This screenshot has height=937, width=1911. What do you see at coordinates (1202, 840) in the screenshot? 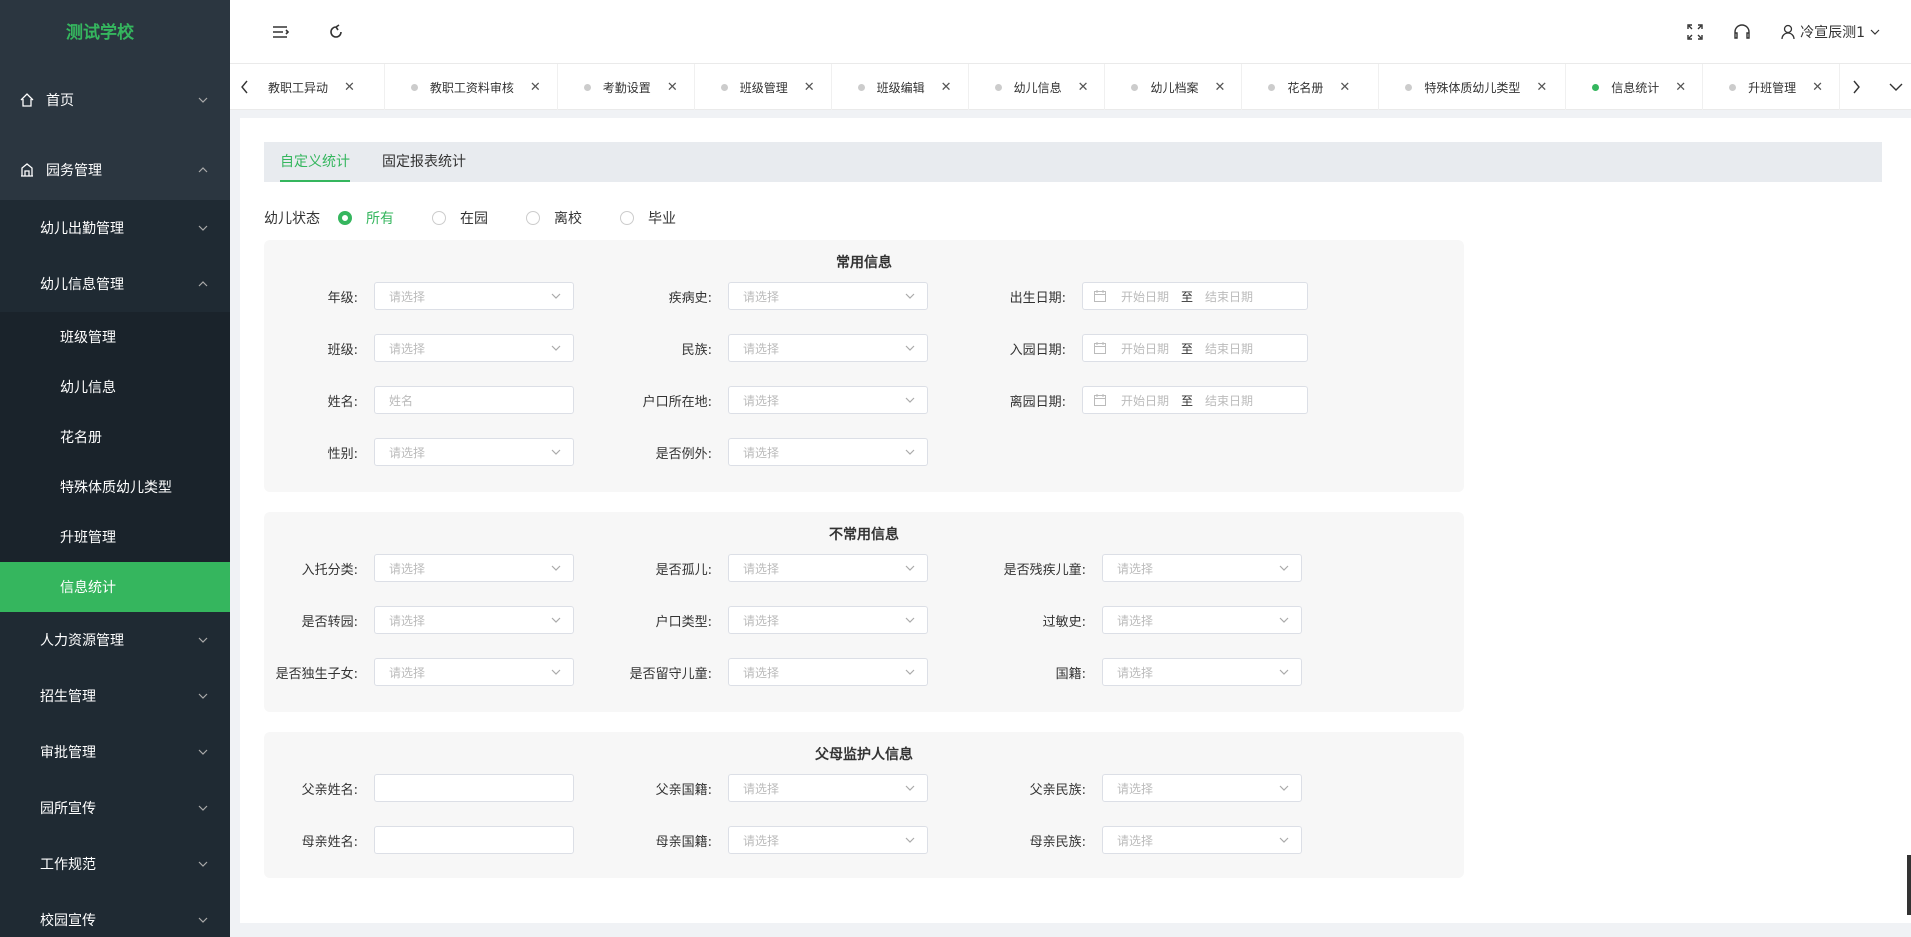
I see `mother-nation-select: 请选择` at bounding box center [1202, 840].